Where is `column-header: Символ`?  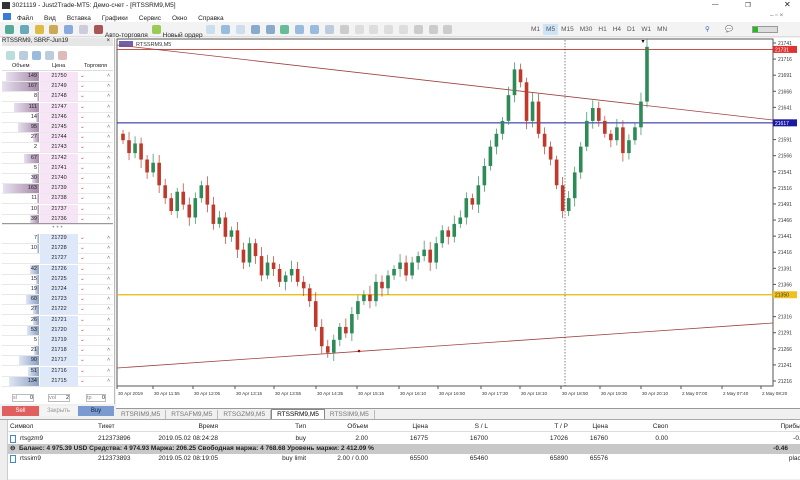 column-header: Символ is located at coordinates (21, 427).